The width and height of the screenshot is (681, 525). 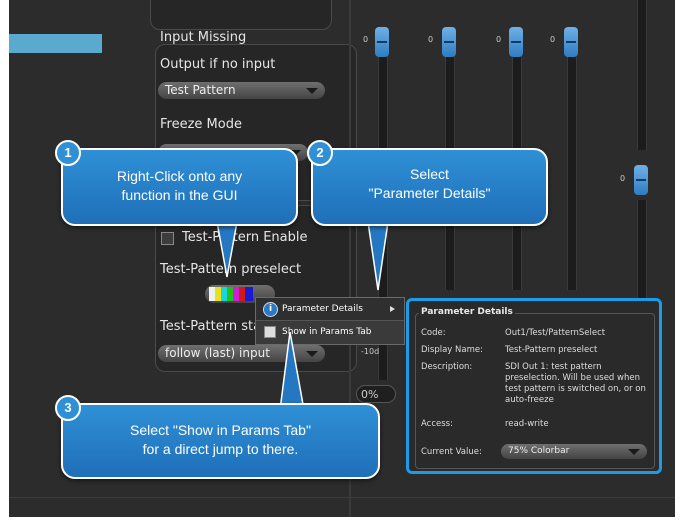 What do you see at coordinates (539, 451) in the screenshot?
I see `current-value-text: 75% Colorbar` at bounding box center [539, 451].